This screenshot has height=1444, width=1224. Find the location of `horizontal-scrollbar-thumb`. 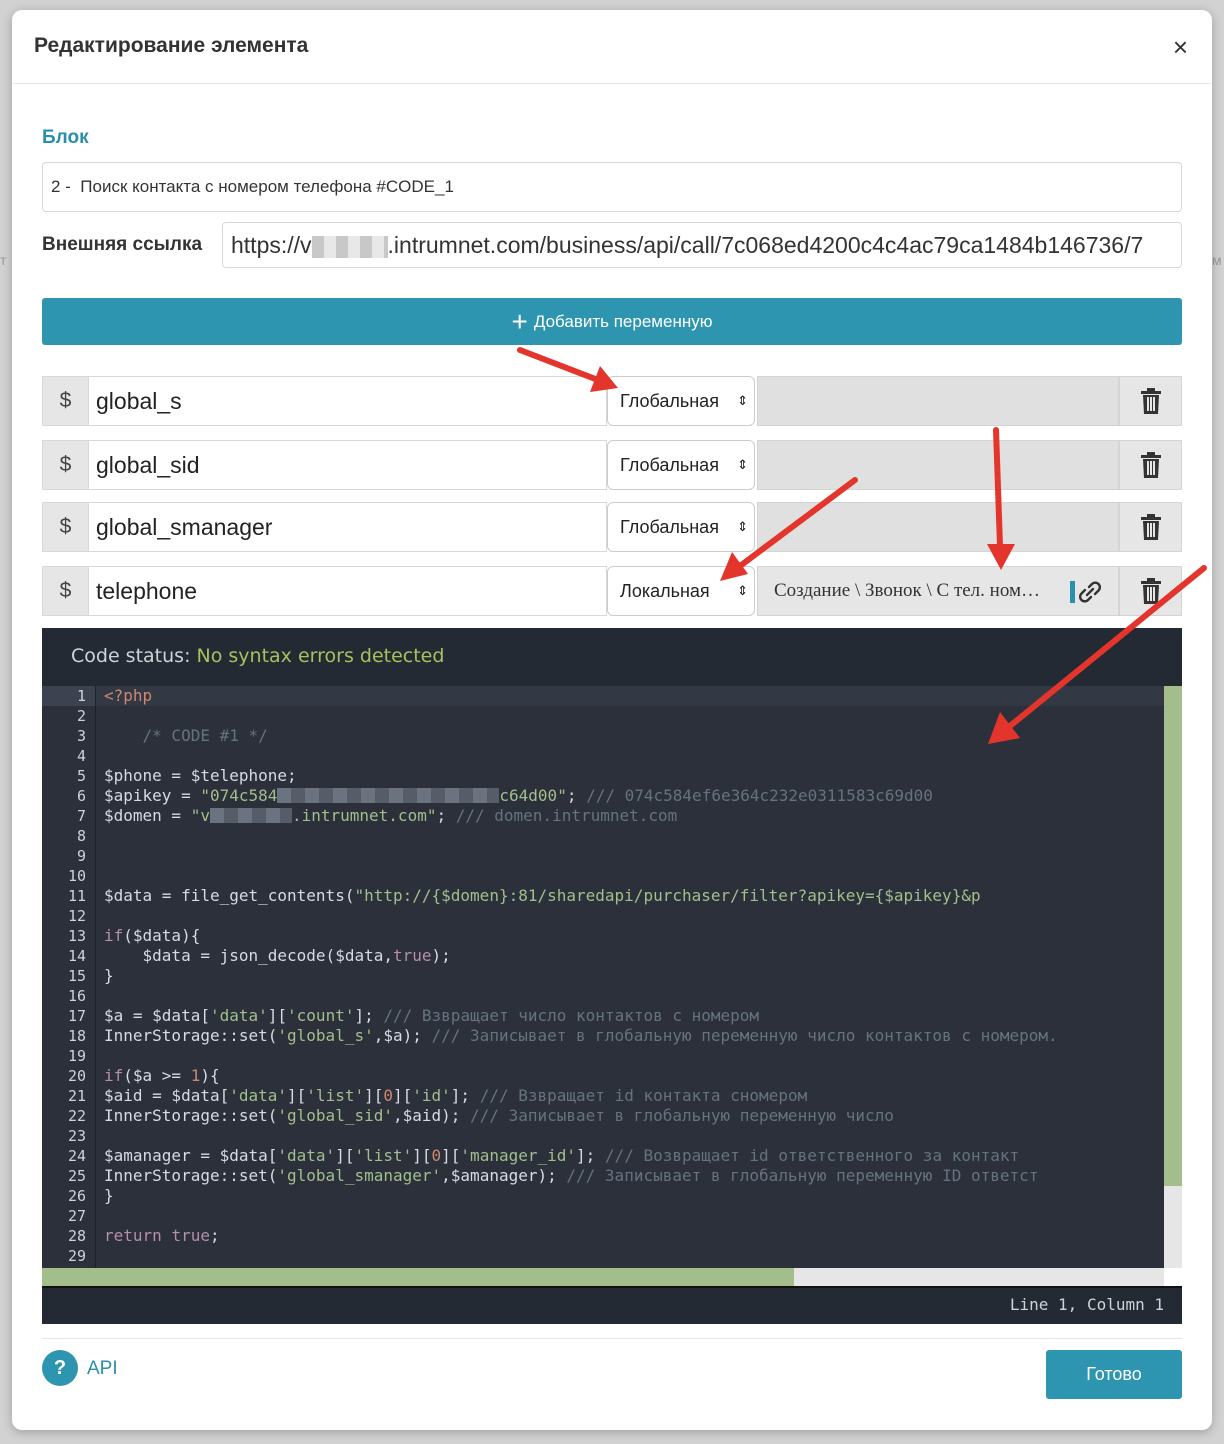

horizontal-scrollbar-thumb is located at coordinates (418, 1277).